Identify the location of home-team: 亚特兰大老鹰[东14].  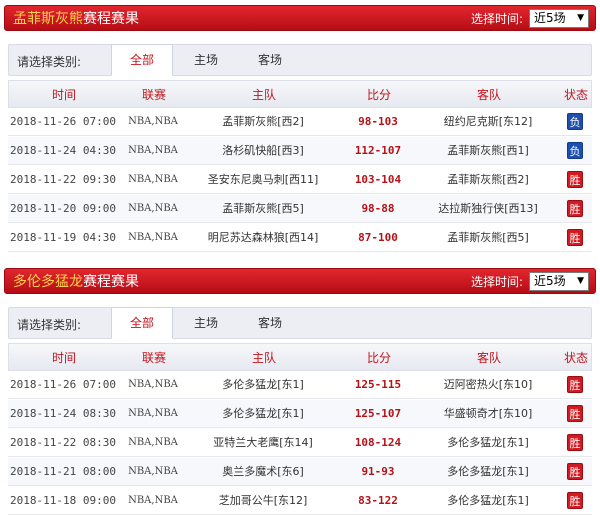
(263, 443).